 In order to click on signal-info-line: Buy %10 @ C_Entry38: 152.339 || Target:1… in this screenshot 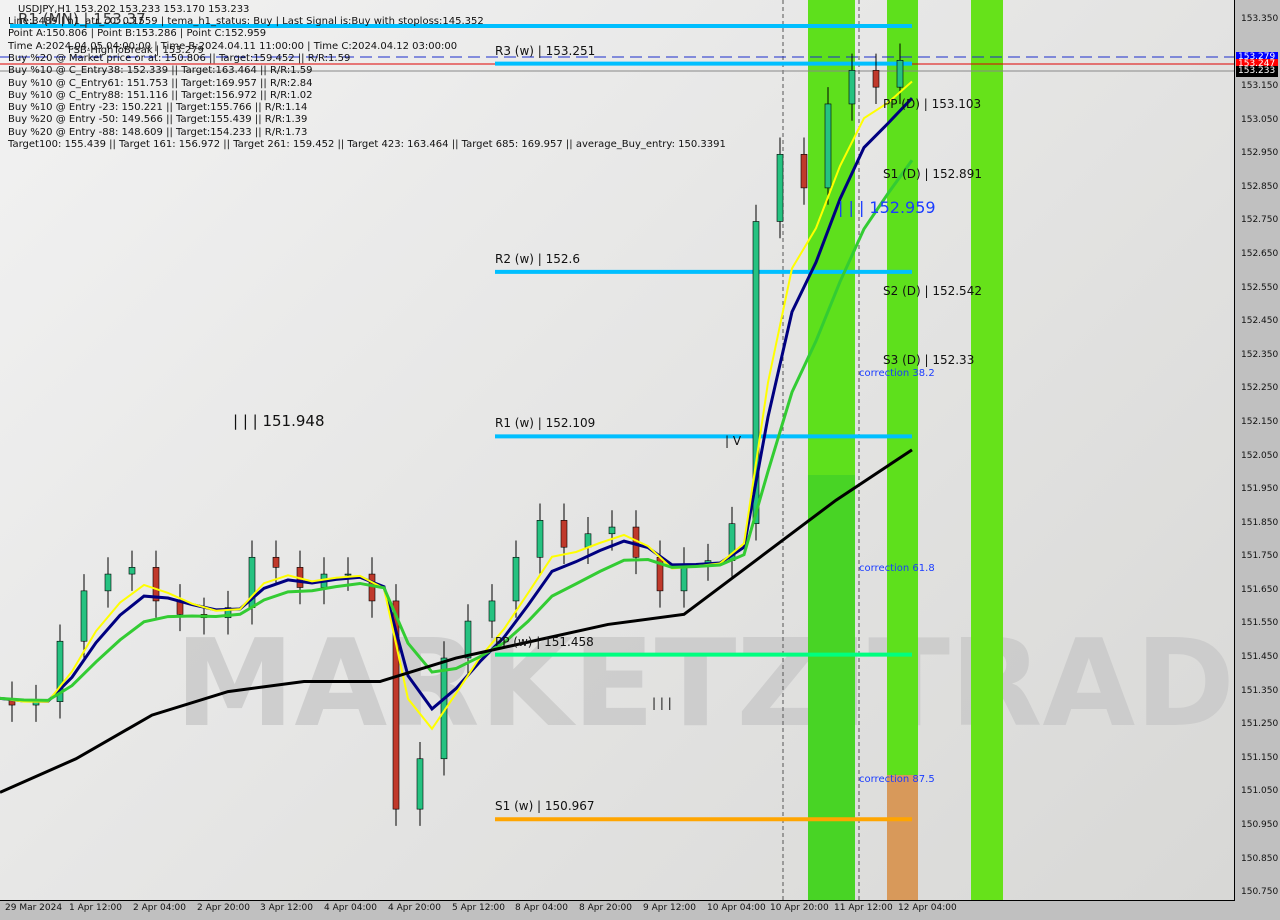, I will do `click(160, 71)`.